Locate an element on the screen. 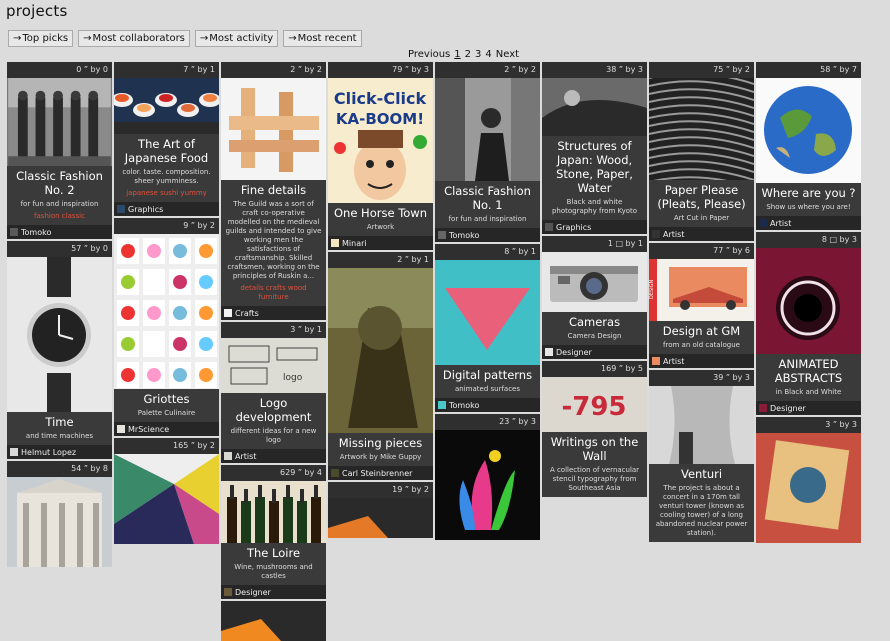  card-title: Fine details is located at coordinates (273, 190).